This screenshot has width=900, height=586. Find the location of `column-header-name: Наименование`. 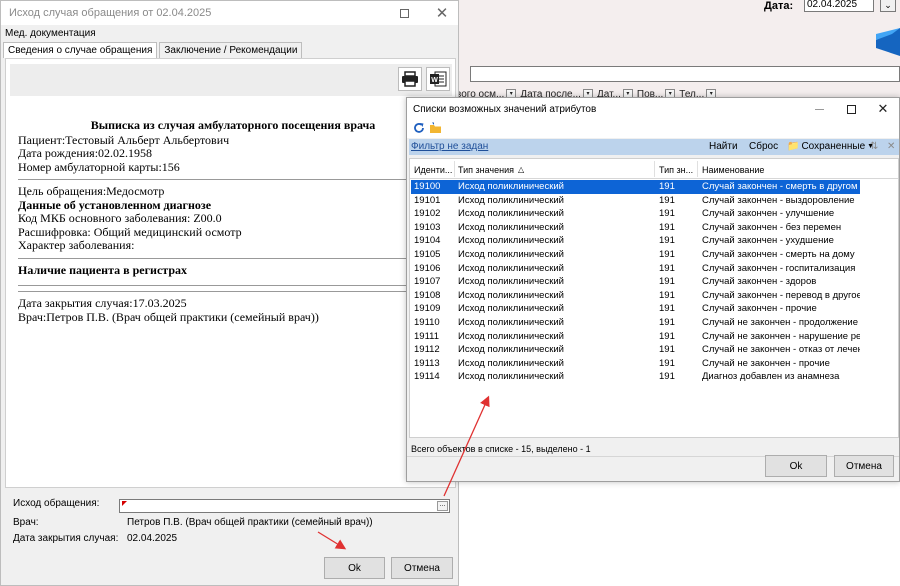

column-header-name: Наименование is located at coordinates (733, 170).